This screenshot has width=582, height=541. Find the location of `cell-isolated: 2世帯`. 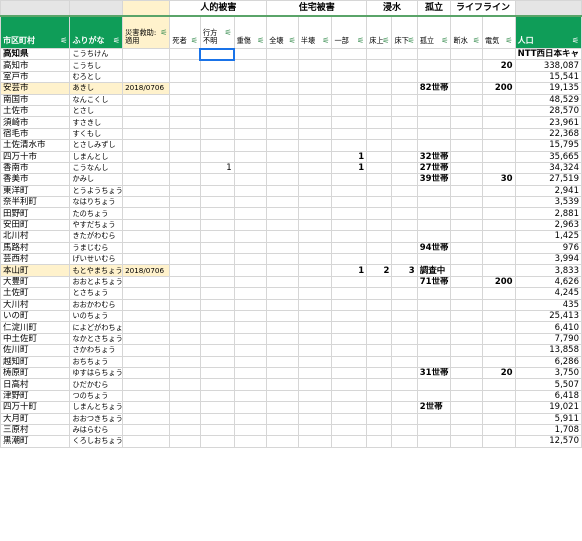

cell-isolated: 2世帯 is located at coordinates (434, 407).